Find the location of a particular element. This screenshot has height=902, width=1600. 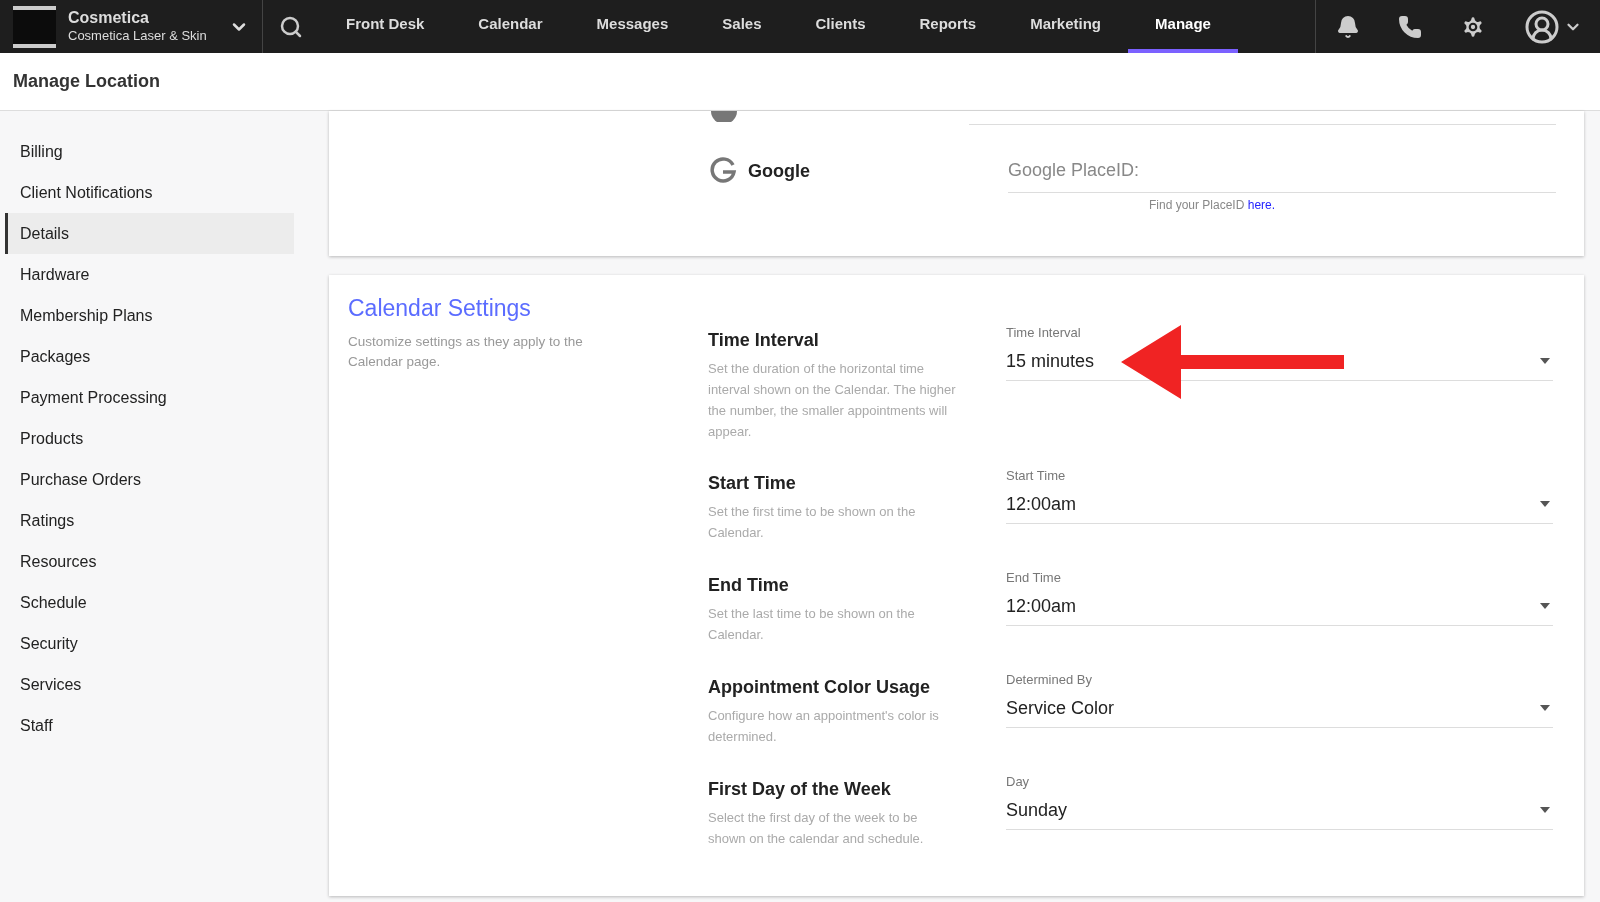

nav-tab: Marketing is located at coordinates (1066, 26).